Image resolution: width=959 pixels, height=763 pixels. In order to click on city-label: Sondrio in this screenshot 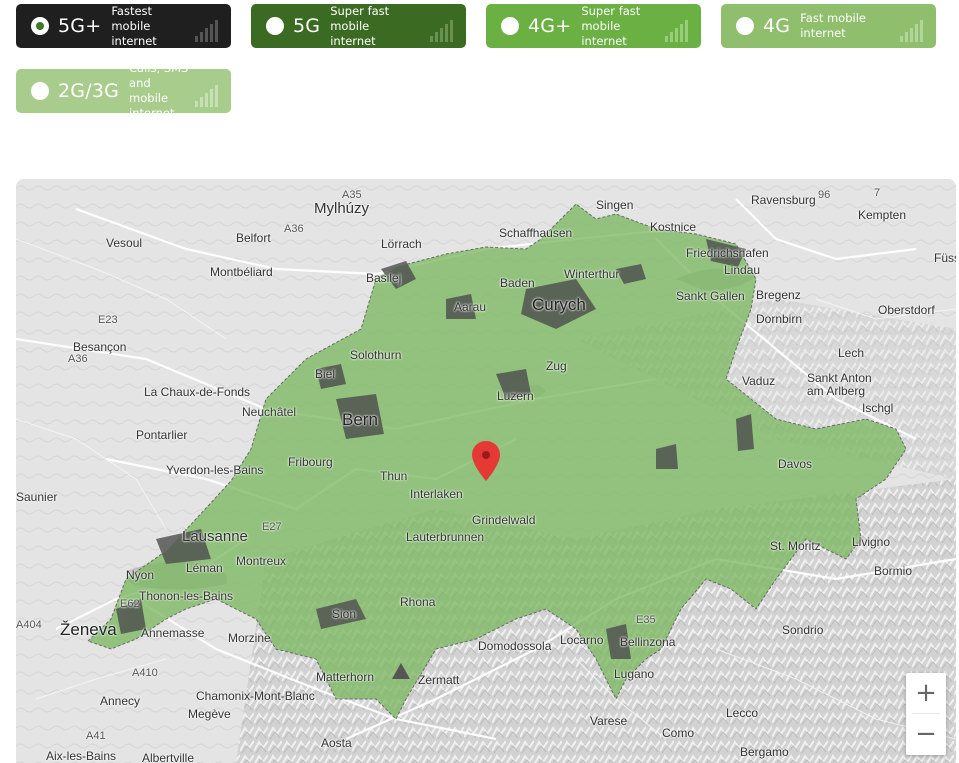, I will do `click(803, 630)`.